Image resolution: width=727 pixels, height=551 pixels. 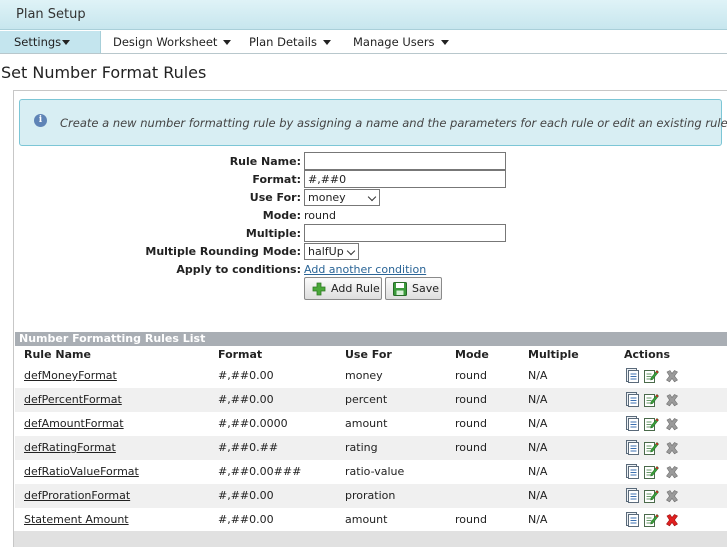 I want to click on use-for-label: Use For:, so click(x=275, y=197).